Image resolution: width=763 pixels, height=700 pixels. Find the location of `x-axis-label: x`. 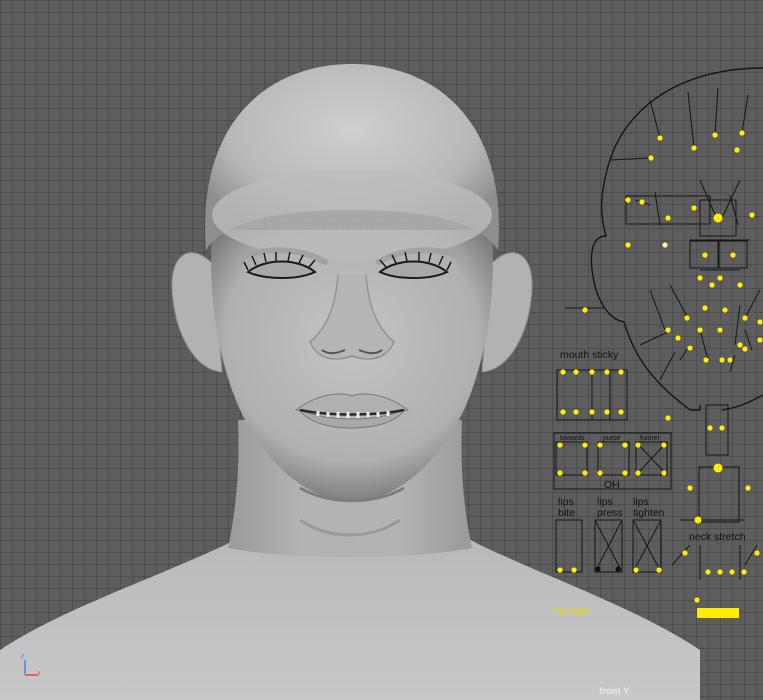

x-axis-label: x is located at coordinates (39, 673).